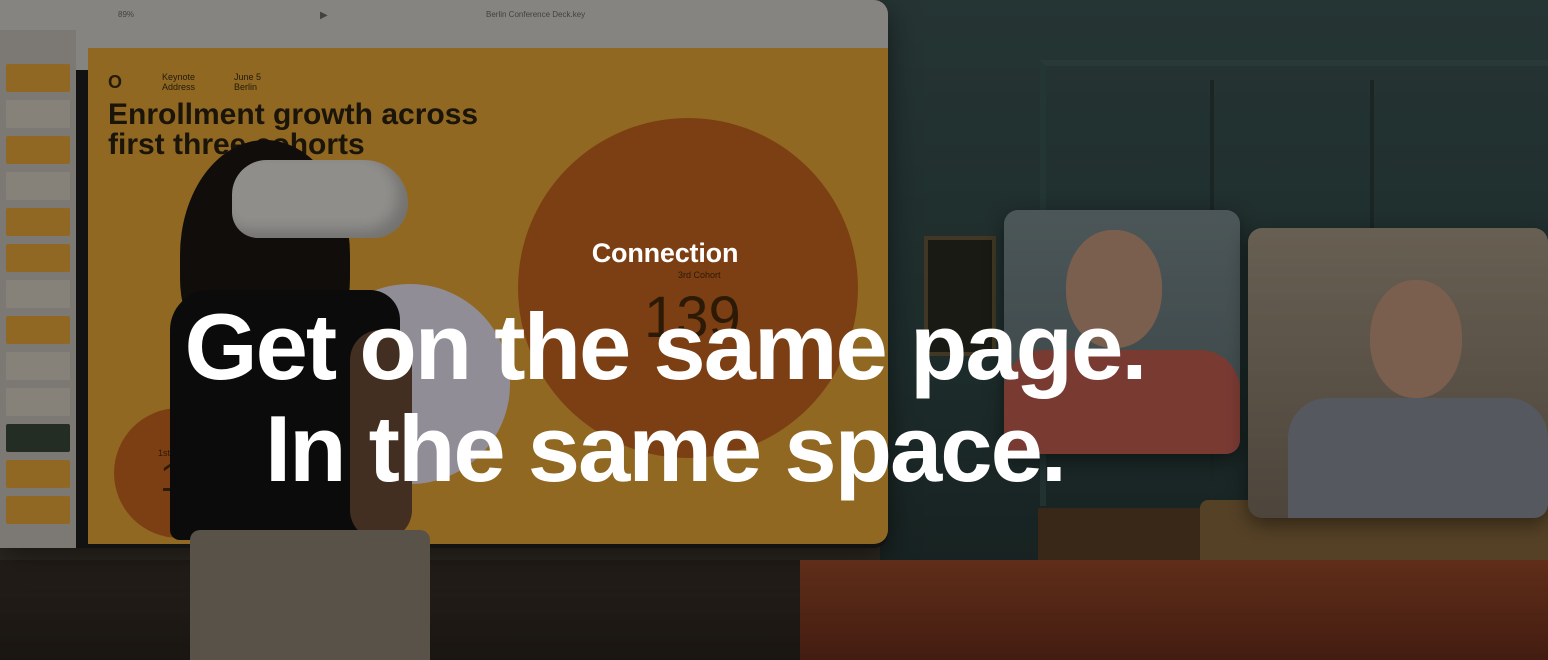  I want to click on section-eyebrow: Connection, so click(665, 253).